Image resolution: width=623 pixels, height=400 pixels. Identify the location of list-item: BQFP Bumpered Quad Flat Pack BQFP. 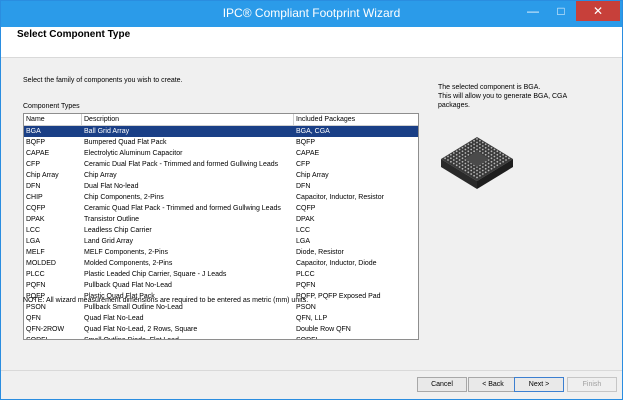
(221, 142).